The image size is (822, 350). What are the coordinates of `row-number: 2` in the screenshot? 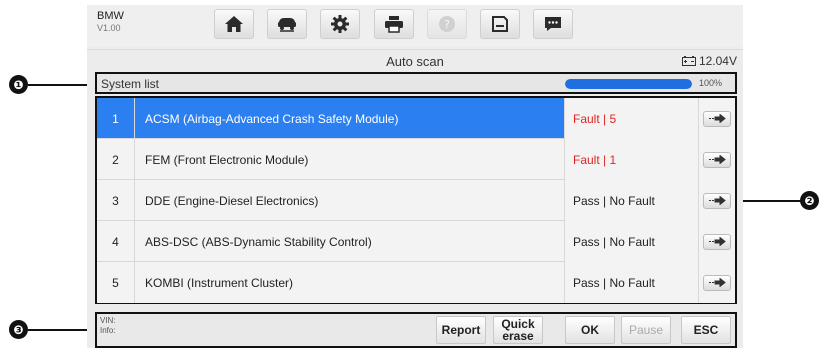 It's located at (116, 159).